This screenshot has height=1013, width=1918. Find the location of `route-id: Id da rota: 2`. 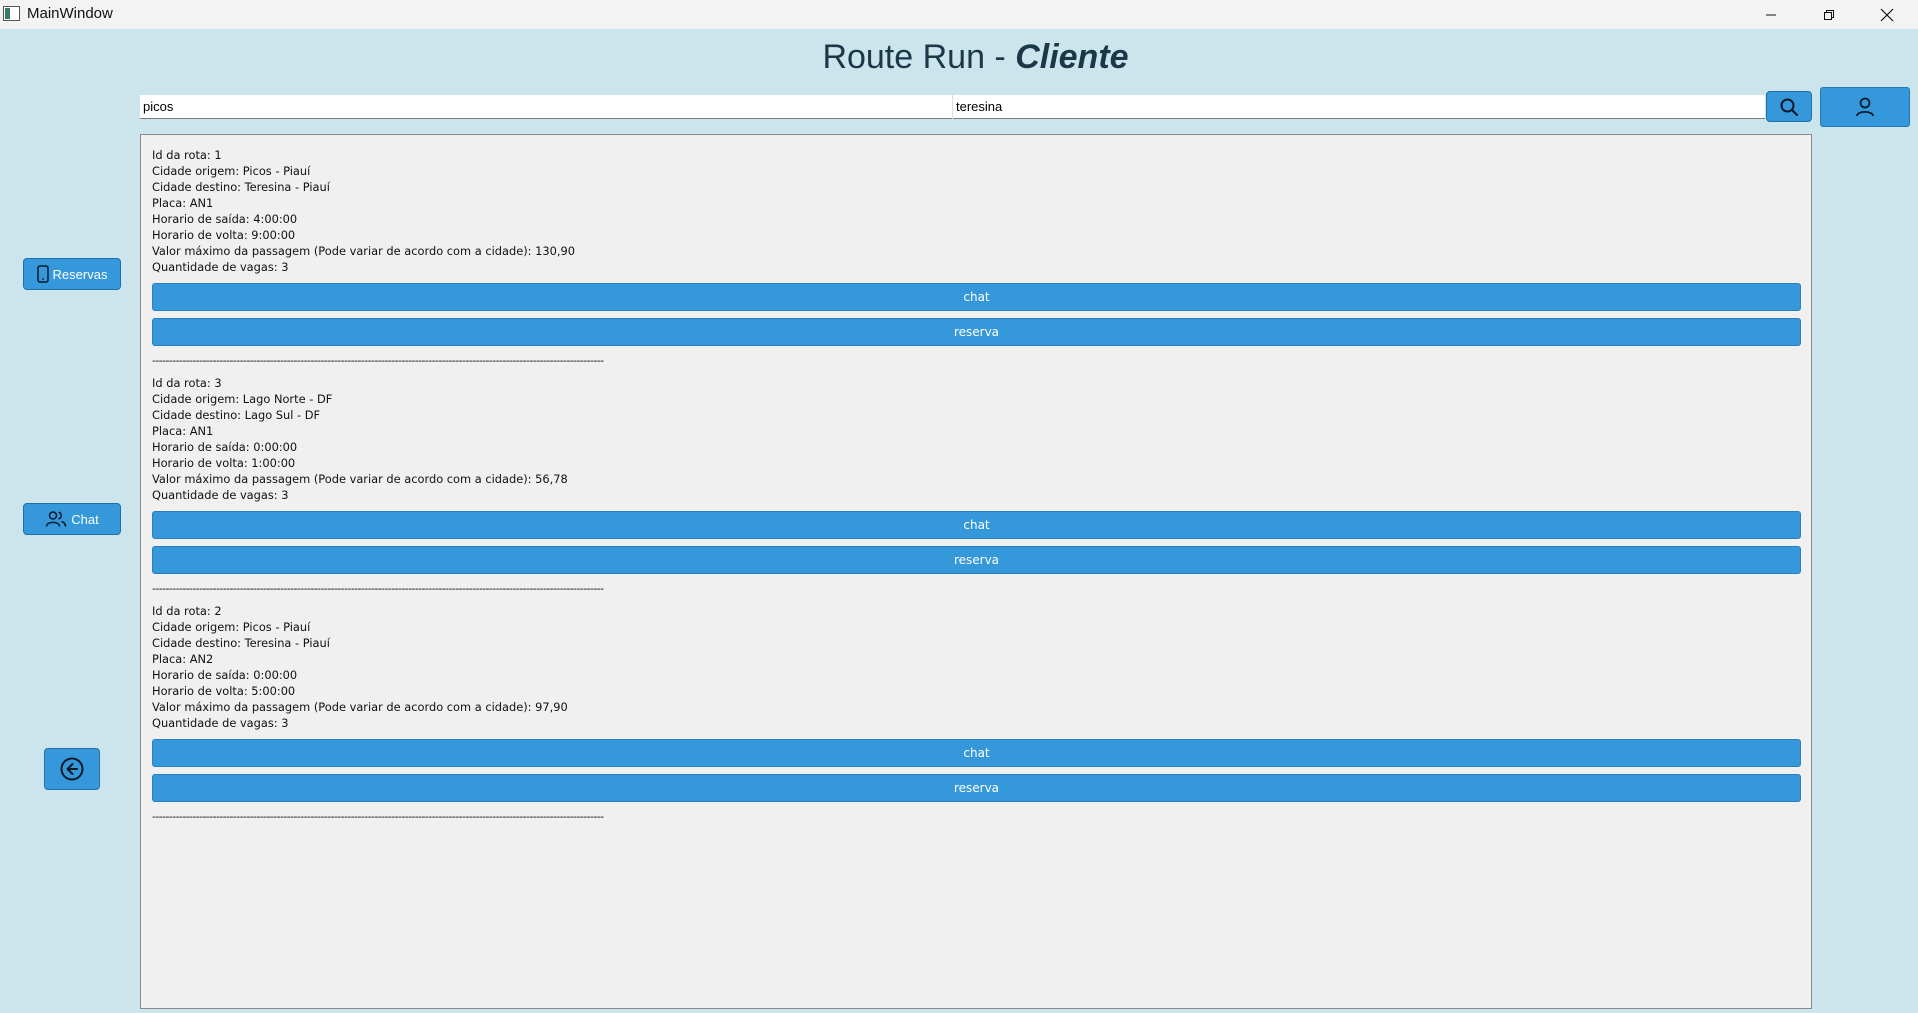

route-id: Id da rota: 2 is located at coordinates (187, 611).